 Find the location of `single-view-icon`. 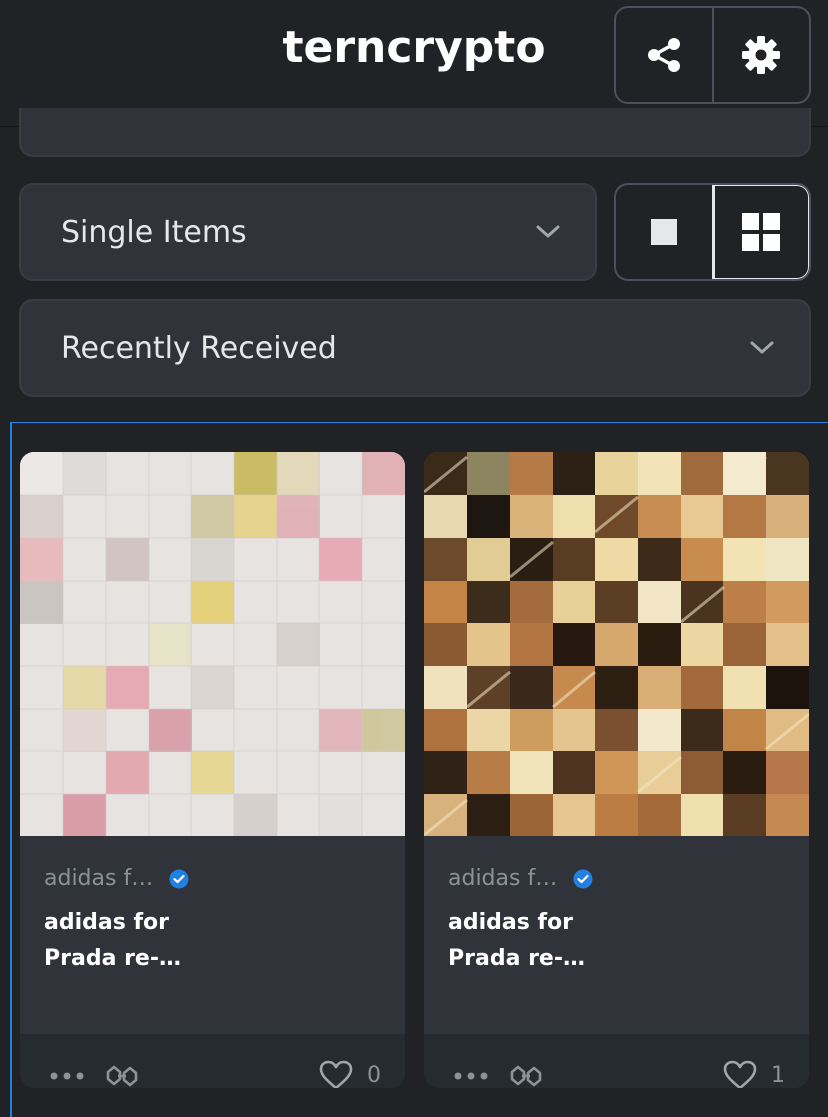

single-view-icon is located at coordinates (663, 232).